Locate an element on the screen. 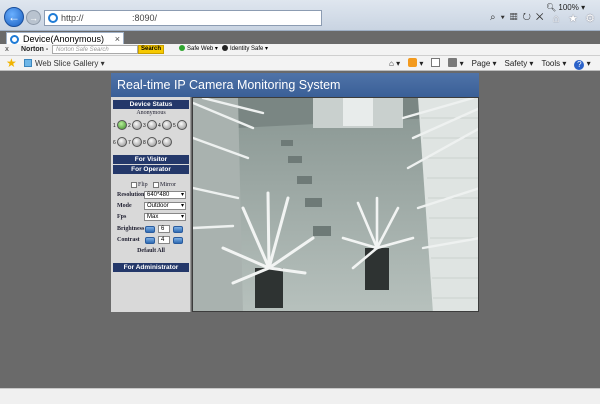 This screenshot has height=404, width=600. contrast-decrease-button is located at coordinates (150, 240).